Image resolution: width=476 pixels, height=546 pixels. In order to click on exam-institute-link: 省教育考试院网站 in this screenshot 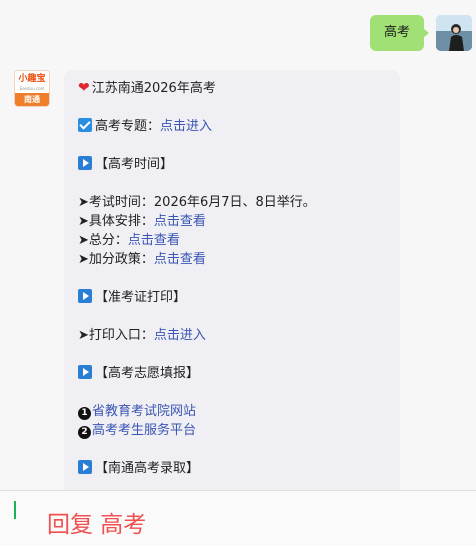, I will do `click(144, 411)`.